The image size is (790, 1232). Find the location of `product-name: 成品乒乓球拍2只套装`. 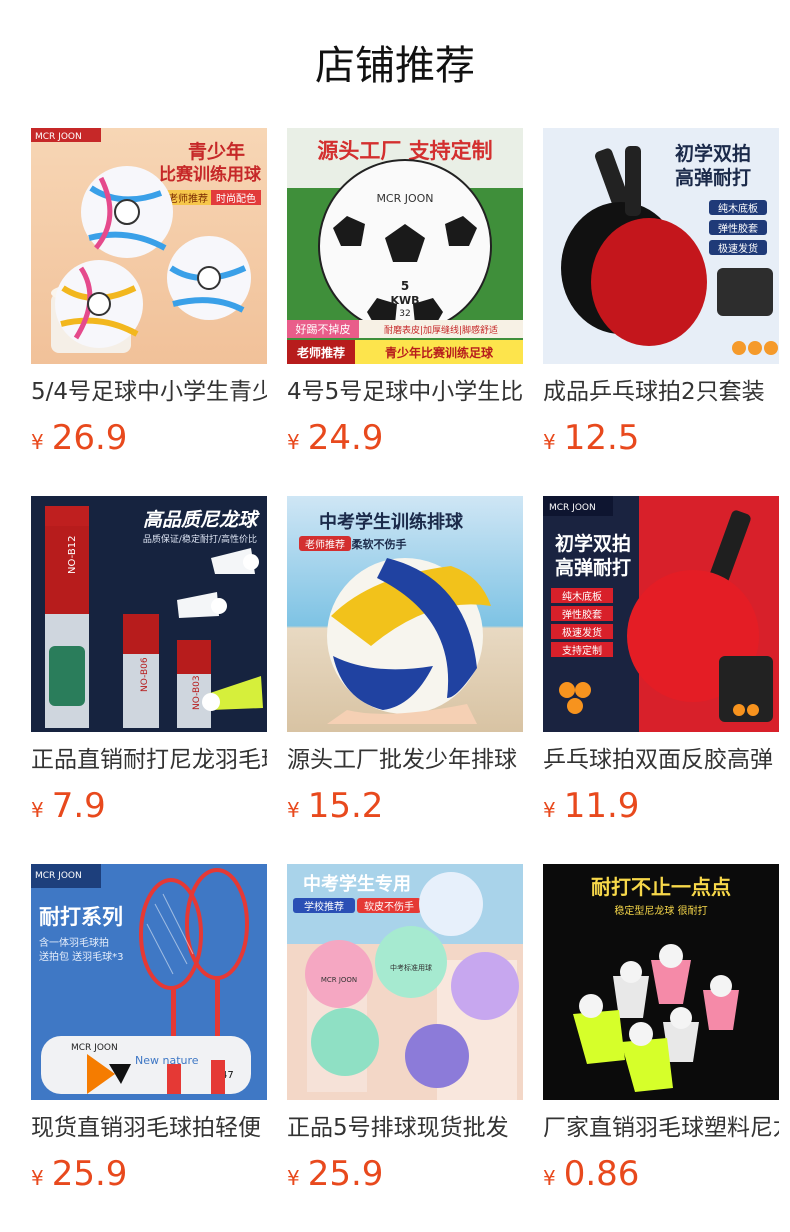

product-name: 成品乒乓球拍2只套装 is located at coordinates (661, 392).